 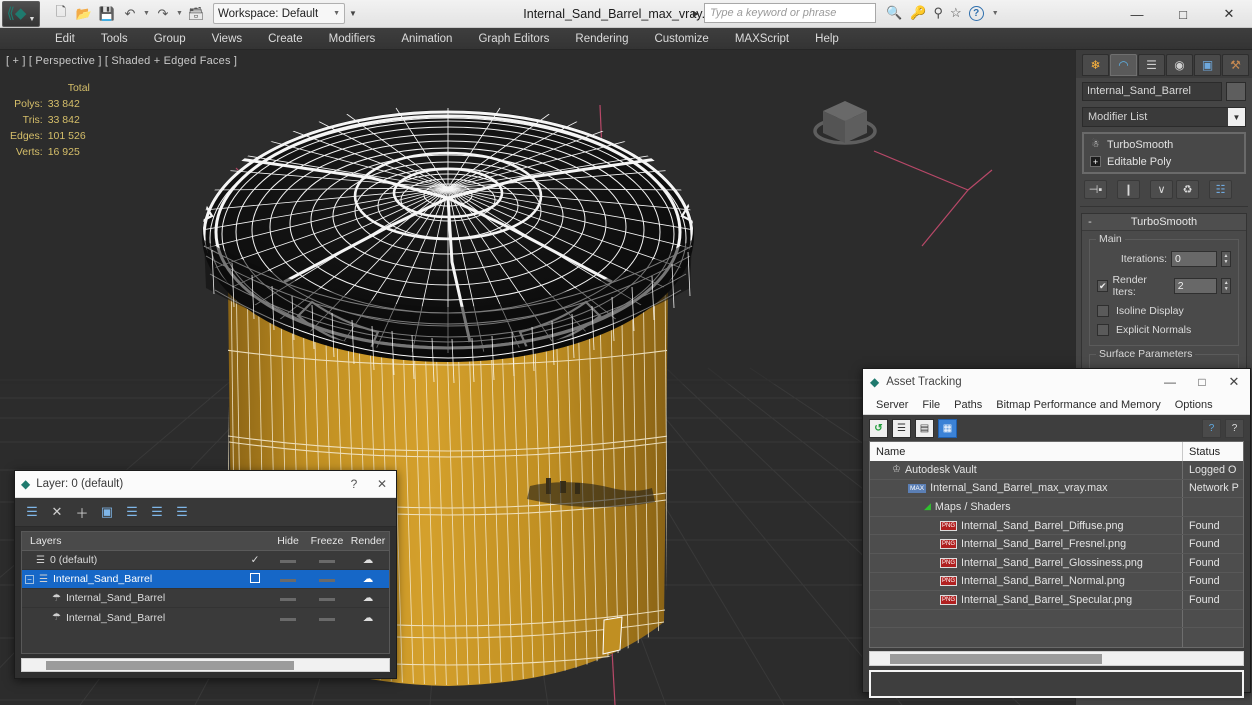 What do you see at coordinates (255, 560) in the screenshot?
I see `layer-current-check: ✓` at bounding box center [255, 560].